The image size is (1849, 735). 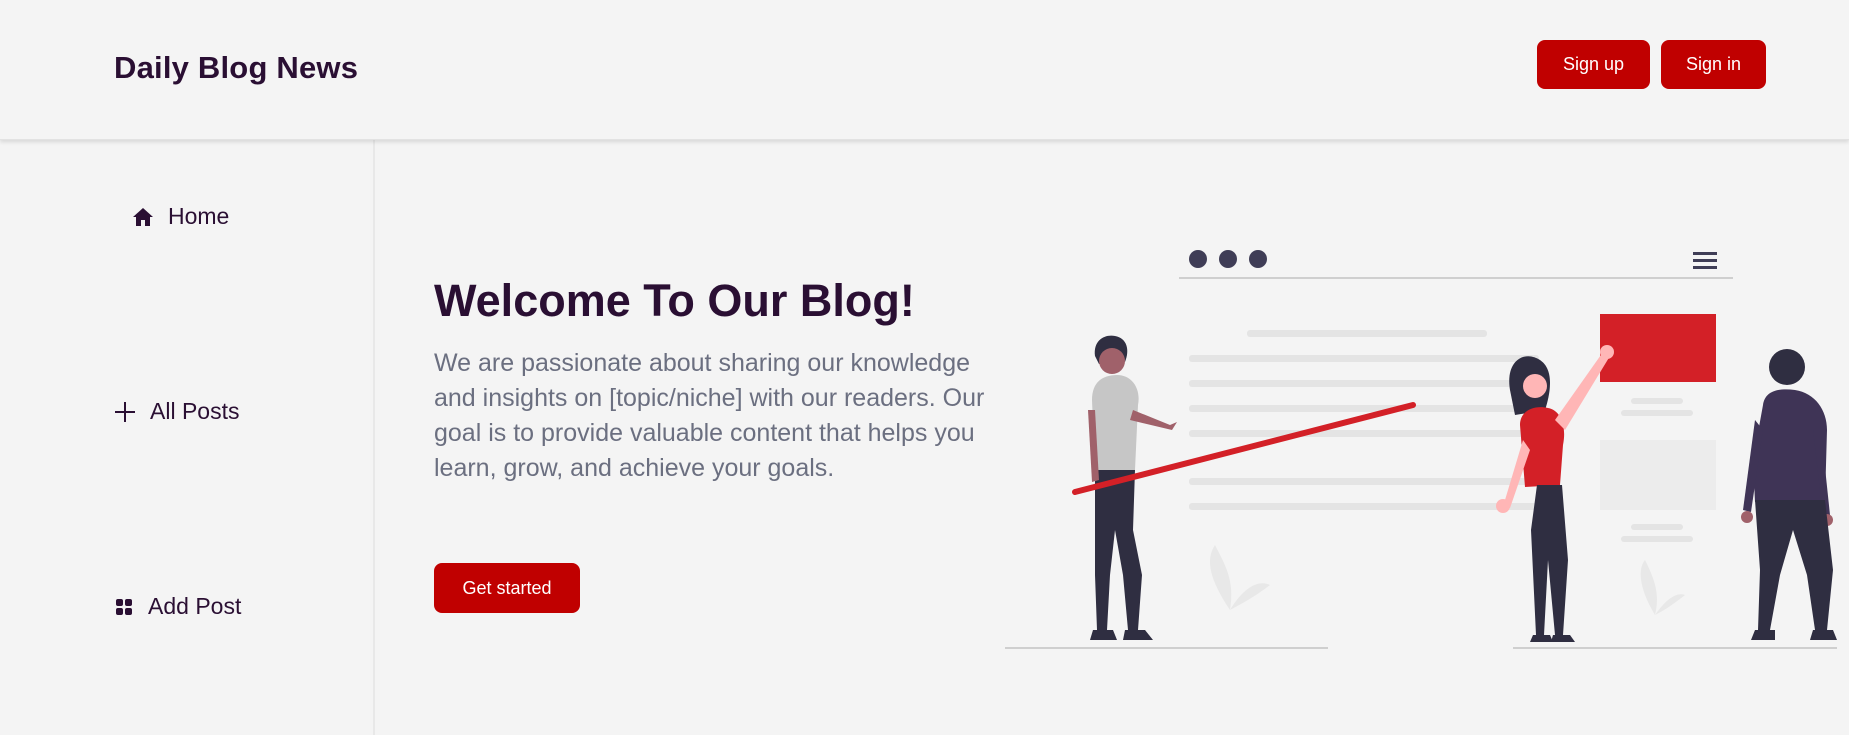 I want to click on brand-title: Daily Blog News, so click(x=236, y=68).